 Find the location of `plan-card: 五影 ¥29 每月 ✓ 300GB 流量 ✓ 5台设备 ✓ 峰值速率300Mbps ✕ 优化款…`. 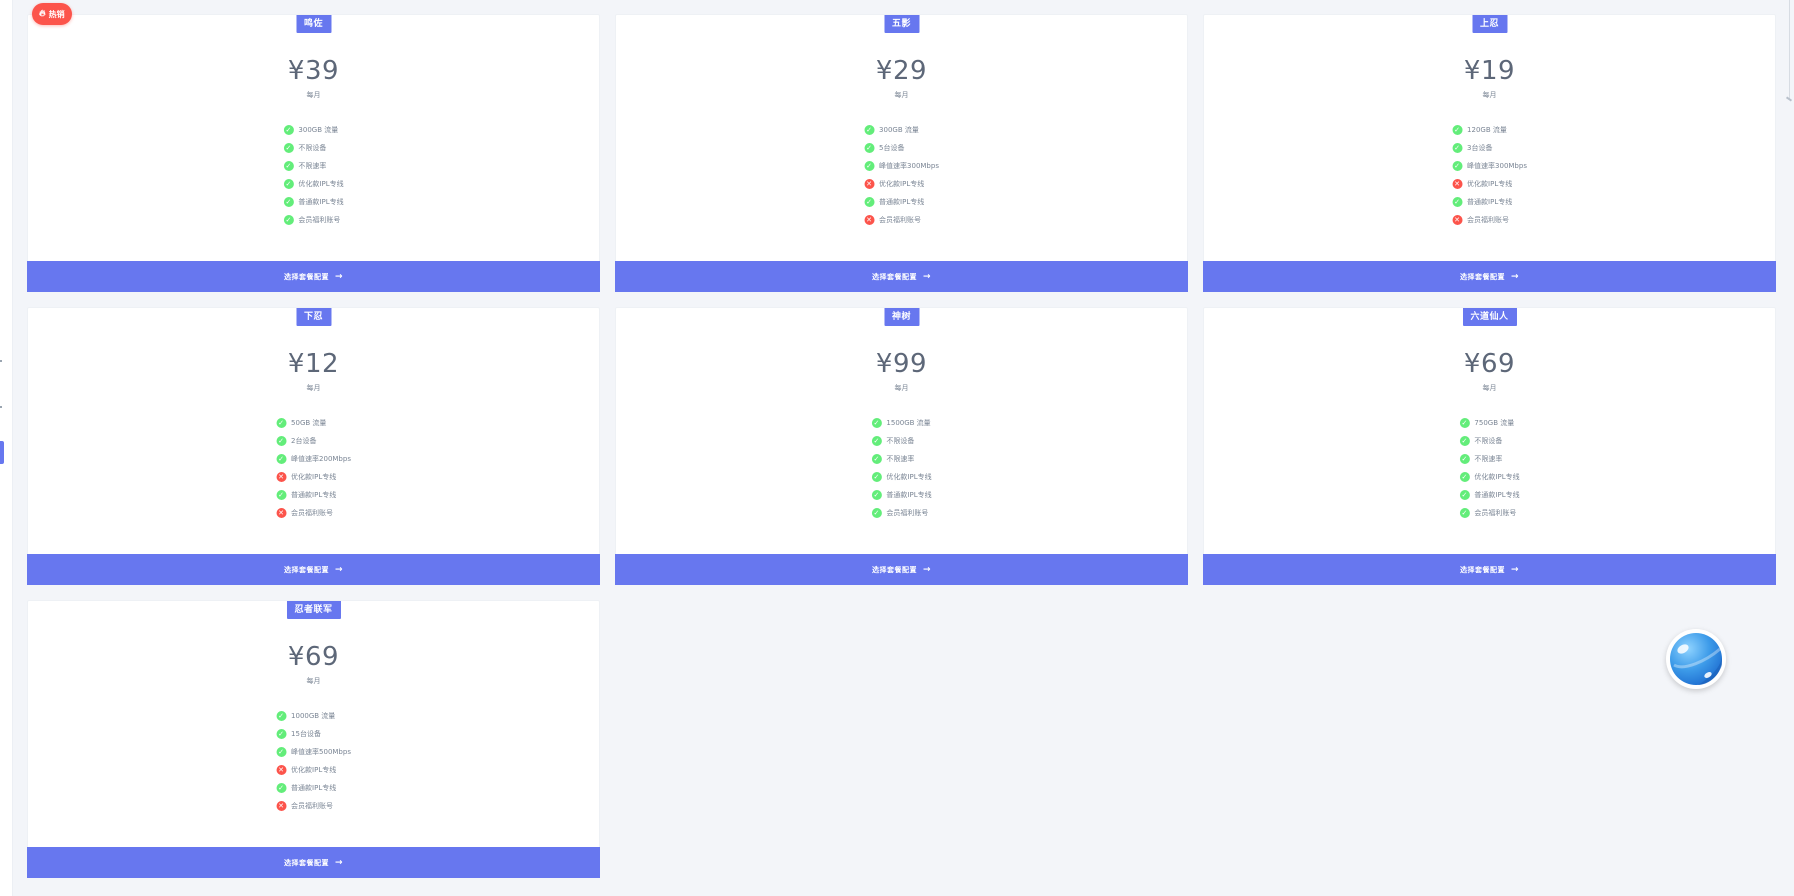

plan-card: 五影 ¥29 每月 ✓ 300GB 流量 ✓ 5台设备 ✓ 峰值速率300Mbps ✕ 优化款… is located at coordinates (901, 153).